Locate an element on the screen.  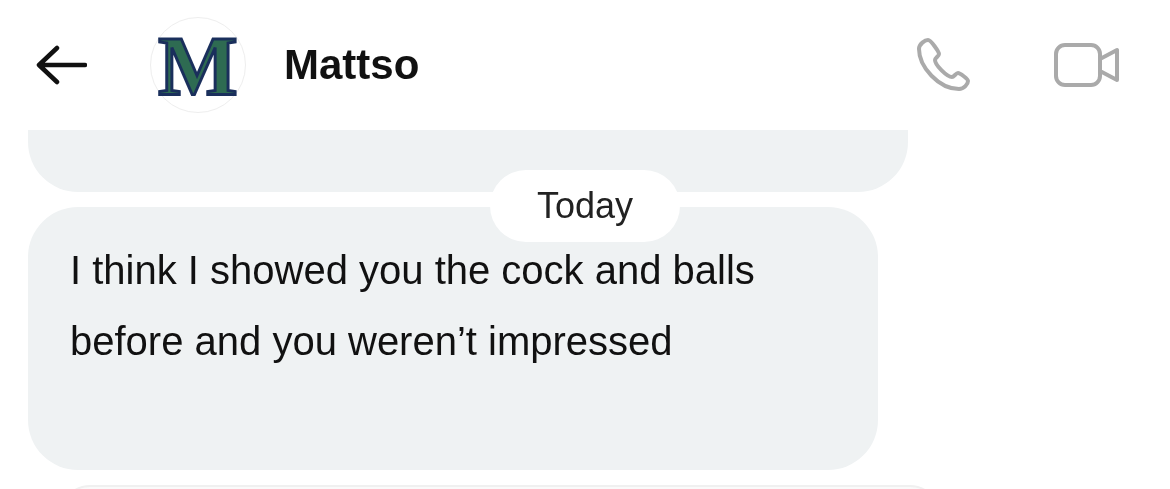
avatar: M is located at coordinates (198, 65).